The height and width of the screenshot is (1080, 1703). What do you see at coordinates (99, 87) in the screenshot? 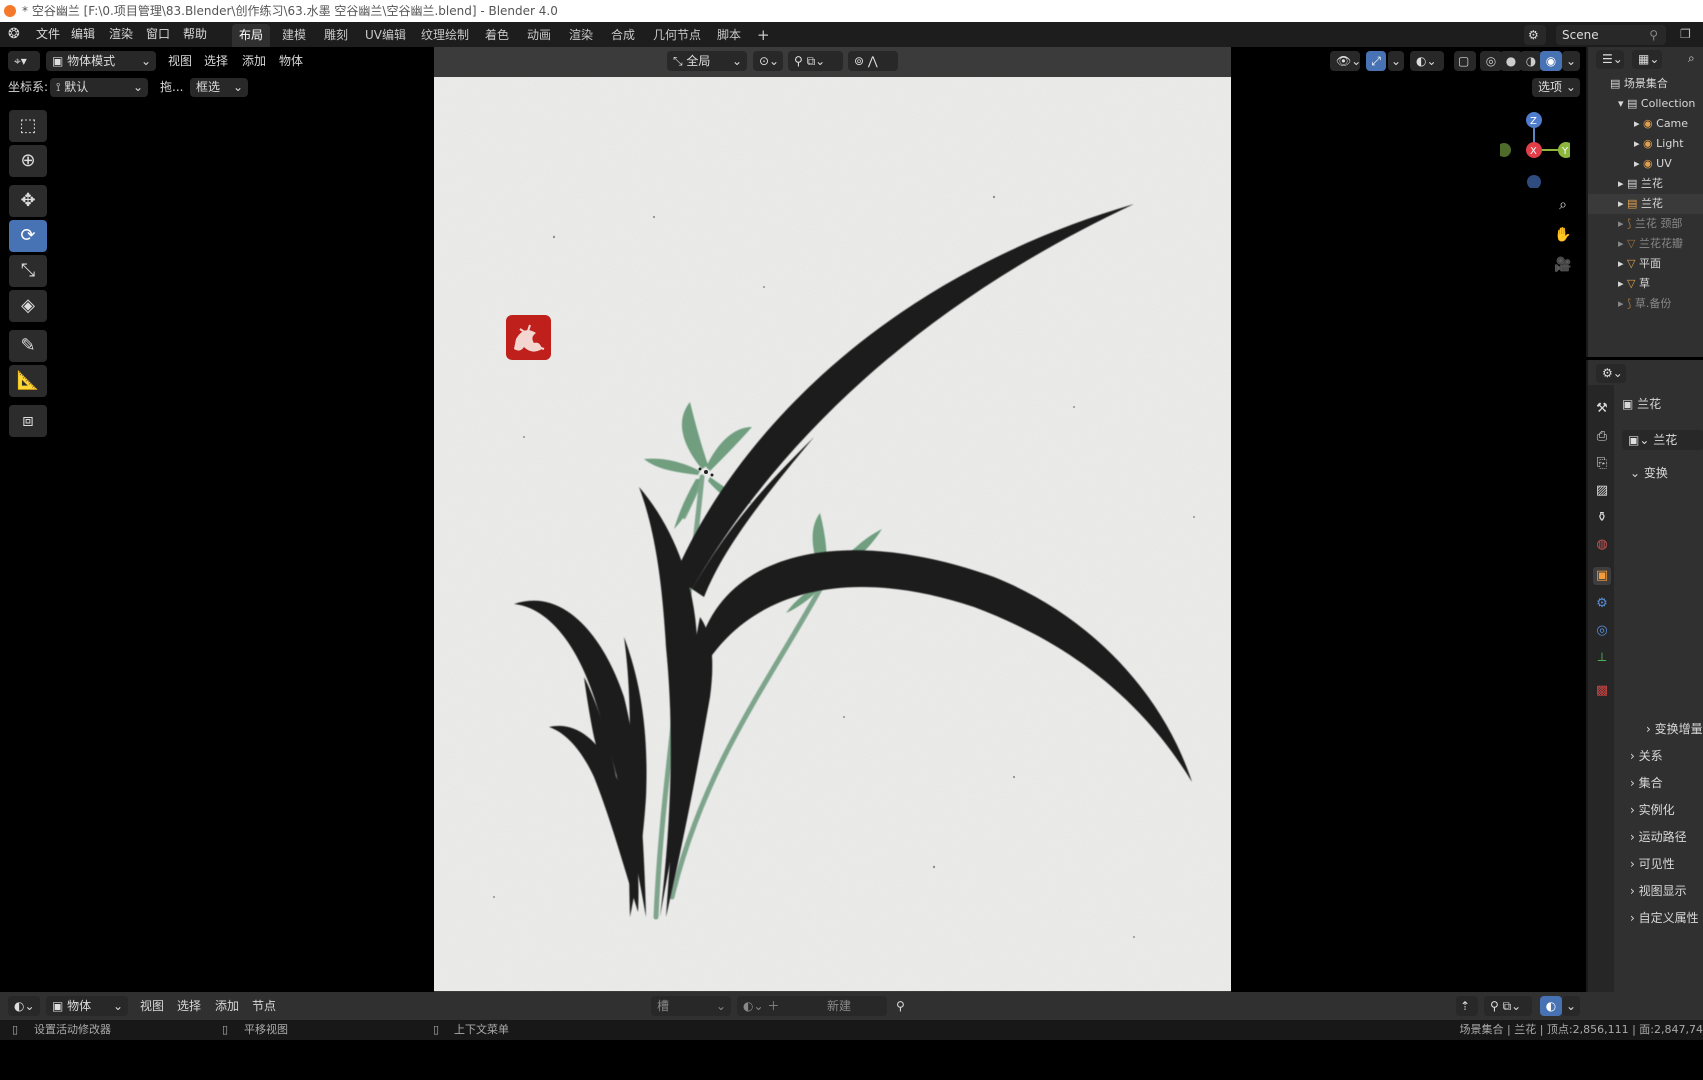
I see `coord-system-selector: ⟟ 默认 ⌄` at bounding box center [99, 87].